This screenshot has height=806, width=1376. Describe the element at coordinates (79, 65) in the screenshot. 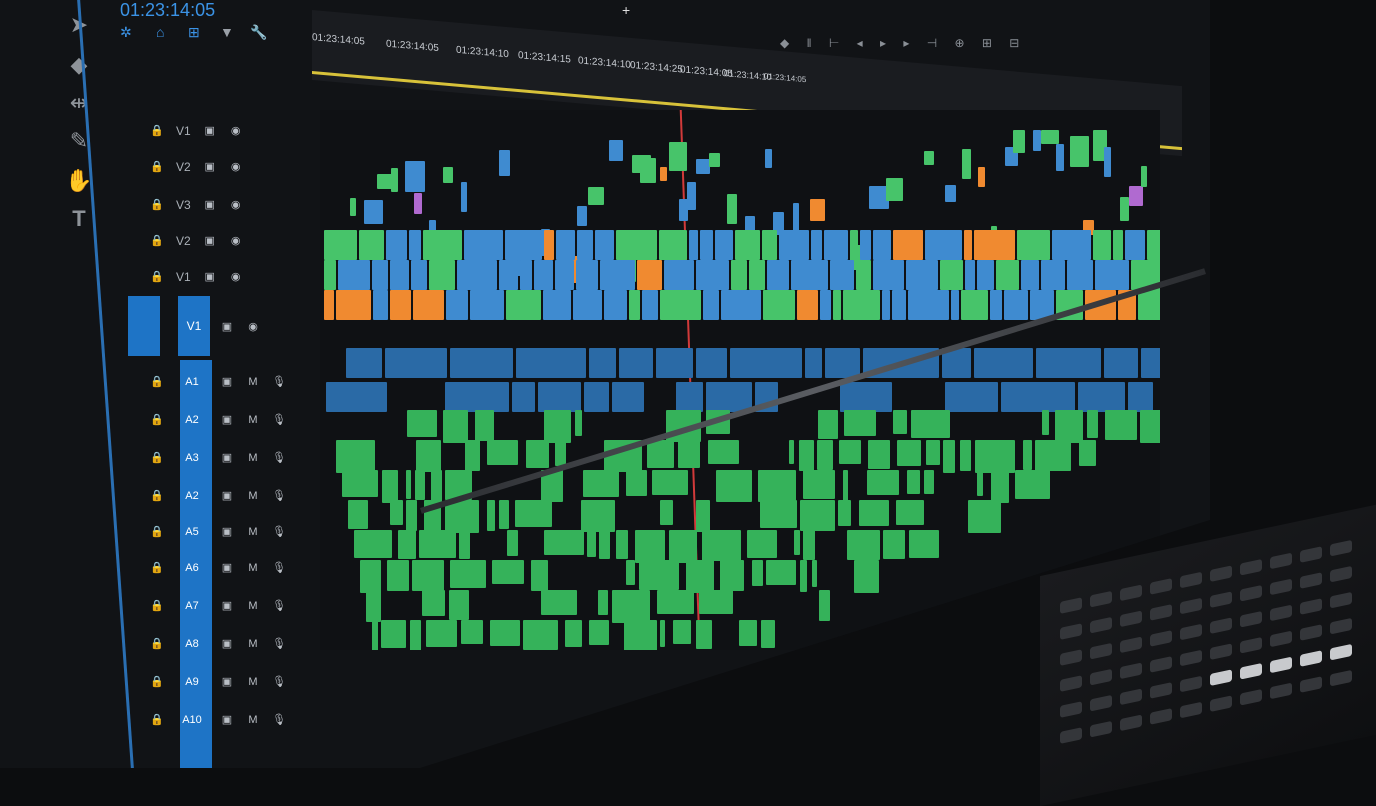

I see `razor-icon: ◆` at that location.